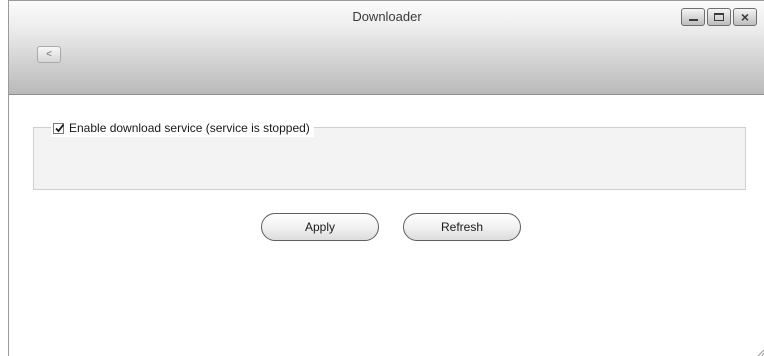 This screenshot has height=356, width=764. Describe the element at coordinates (387, 16) in the screenshot. I see `window-title: Downloader` at that location.